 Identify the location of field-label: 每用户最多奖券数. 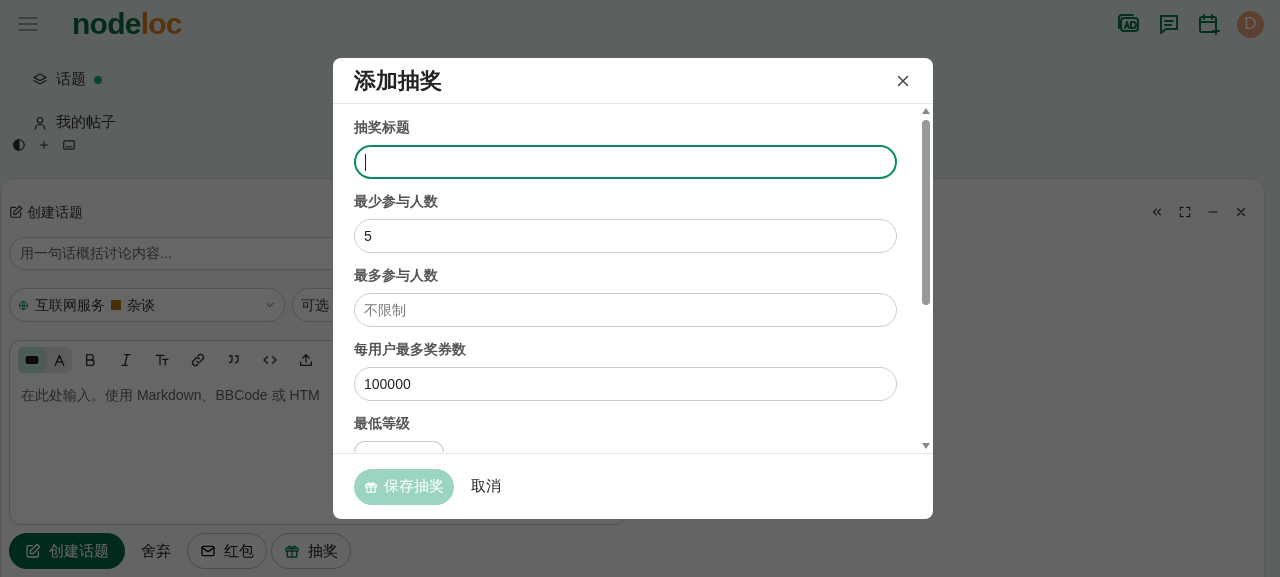
(410, 349).